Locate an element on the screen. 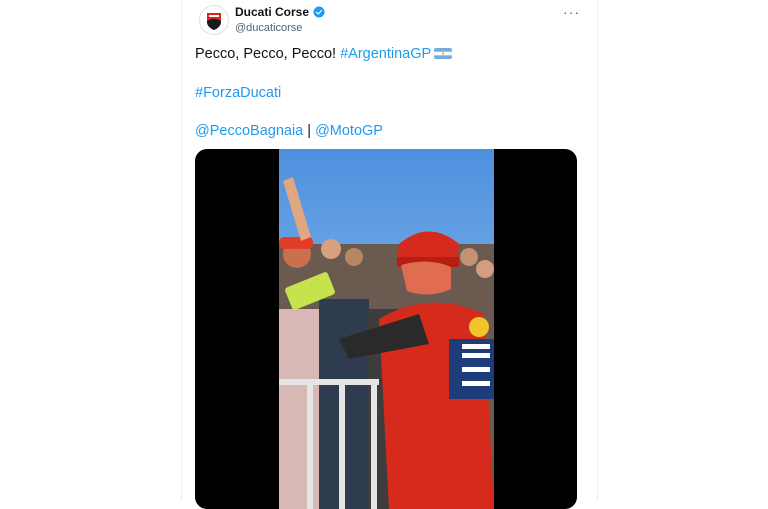  handle: @ducaticorse is located at coordinates (280, 28).